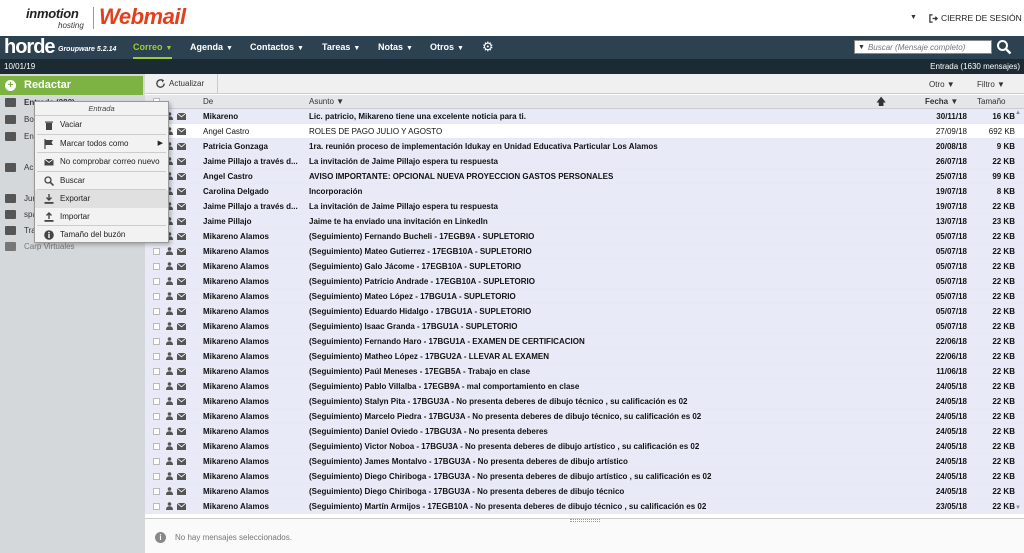 The width and height of the screenshot is (1024, 553). Describe the element at coordinates (101, 199) in the screenshot. I see `menu-item-export: Exportar` at that location.